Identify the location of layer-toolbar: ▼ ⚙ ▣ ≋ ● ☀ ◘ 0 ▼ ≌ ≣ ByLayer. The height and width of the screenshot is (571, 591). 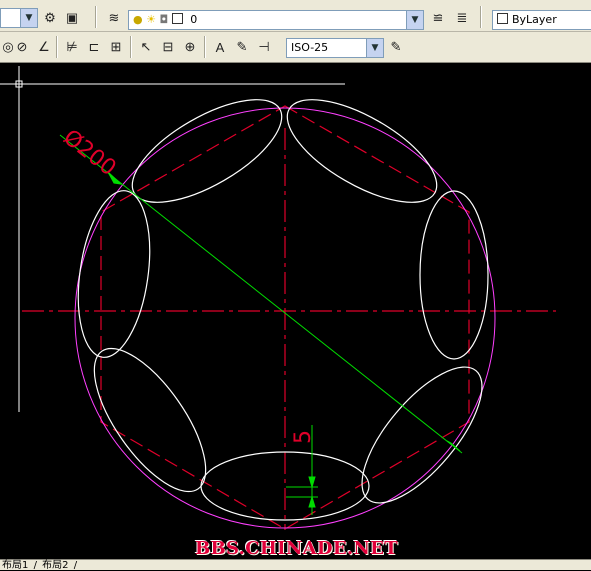
(295, 16).